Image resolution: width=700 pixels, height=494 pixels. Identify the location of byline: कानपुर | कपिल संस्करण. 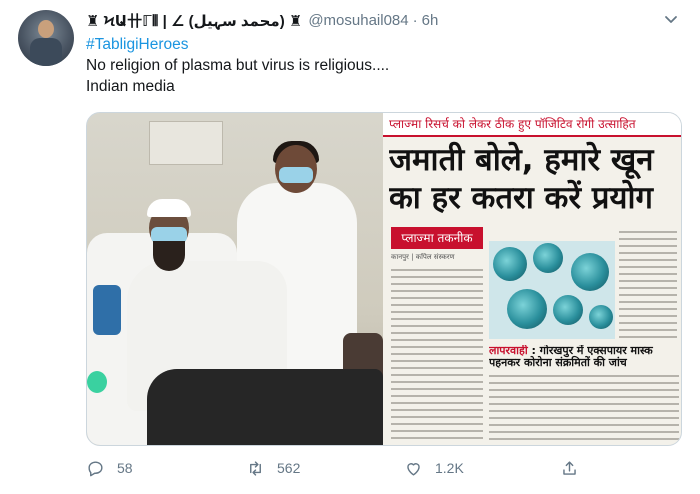
(423, 257).